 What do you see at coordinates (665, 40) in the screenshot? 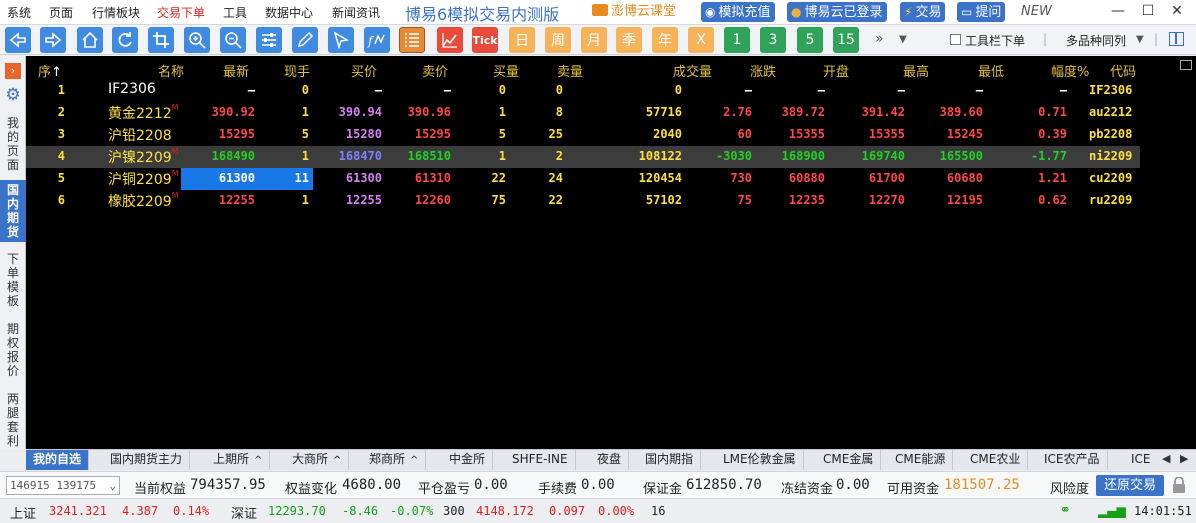
I see `period-year-button: 年` at bounding box center [665, 40].